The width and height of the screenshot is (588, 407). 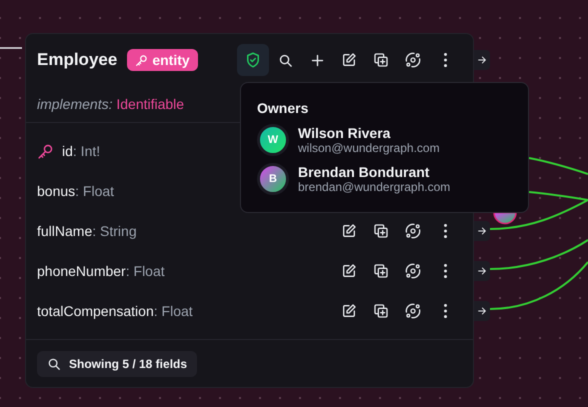 I want to click on implements-text: implements: Identifiable, so click(x=110, y=104).